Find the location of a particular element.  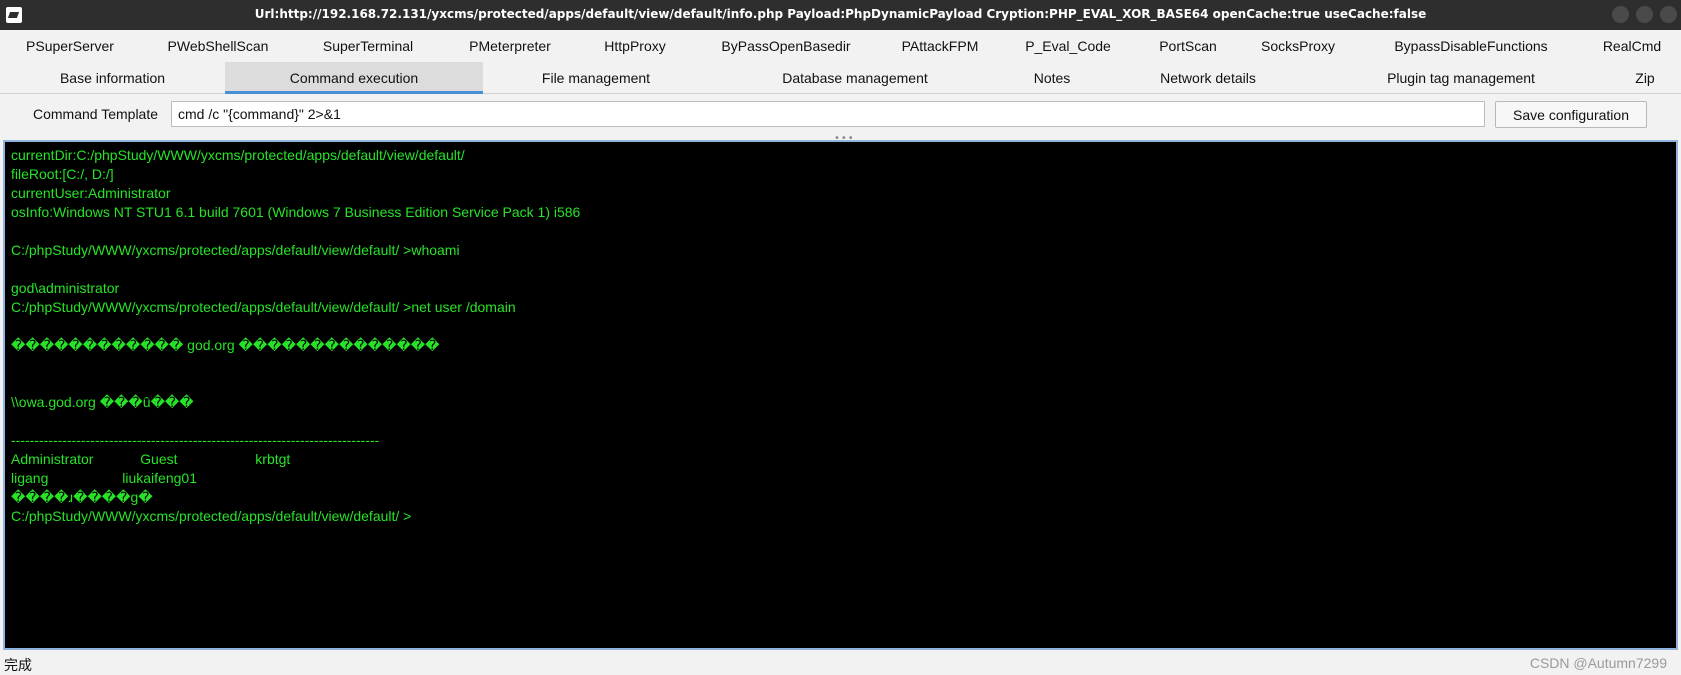

maximize-button is located at coordinates (1644, 14).